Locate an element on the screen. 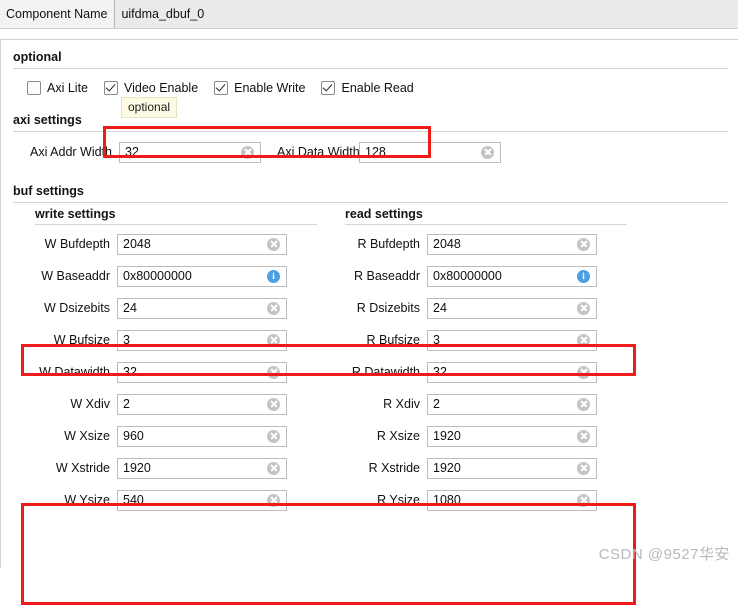  video-enable-label: Video Enable is located at coordinates (161, 88).